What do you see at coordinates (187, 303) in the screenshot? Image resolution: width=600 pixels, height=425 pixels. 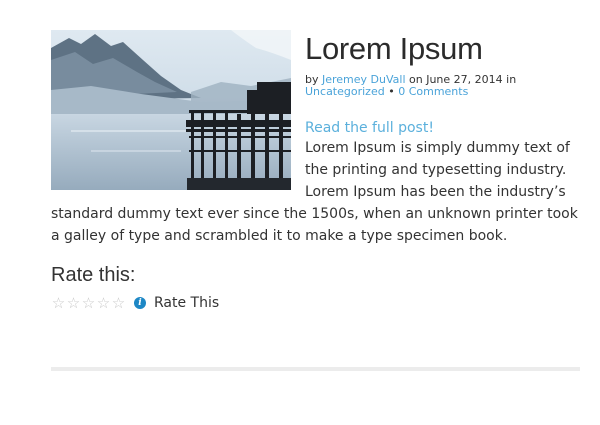 I see `rate-this-label: Rate This` at bounding box center [187, 303].